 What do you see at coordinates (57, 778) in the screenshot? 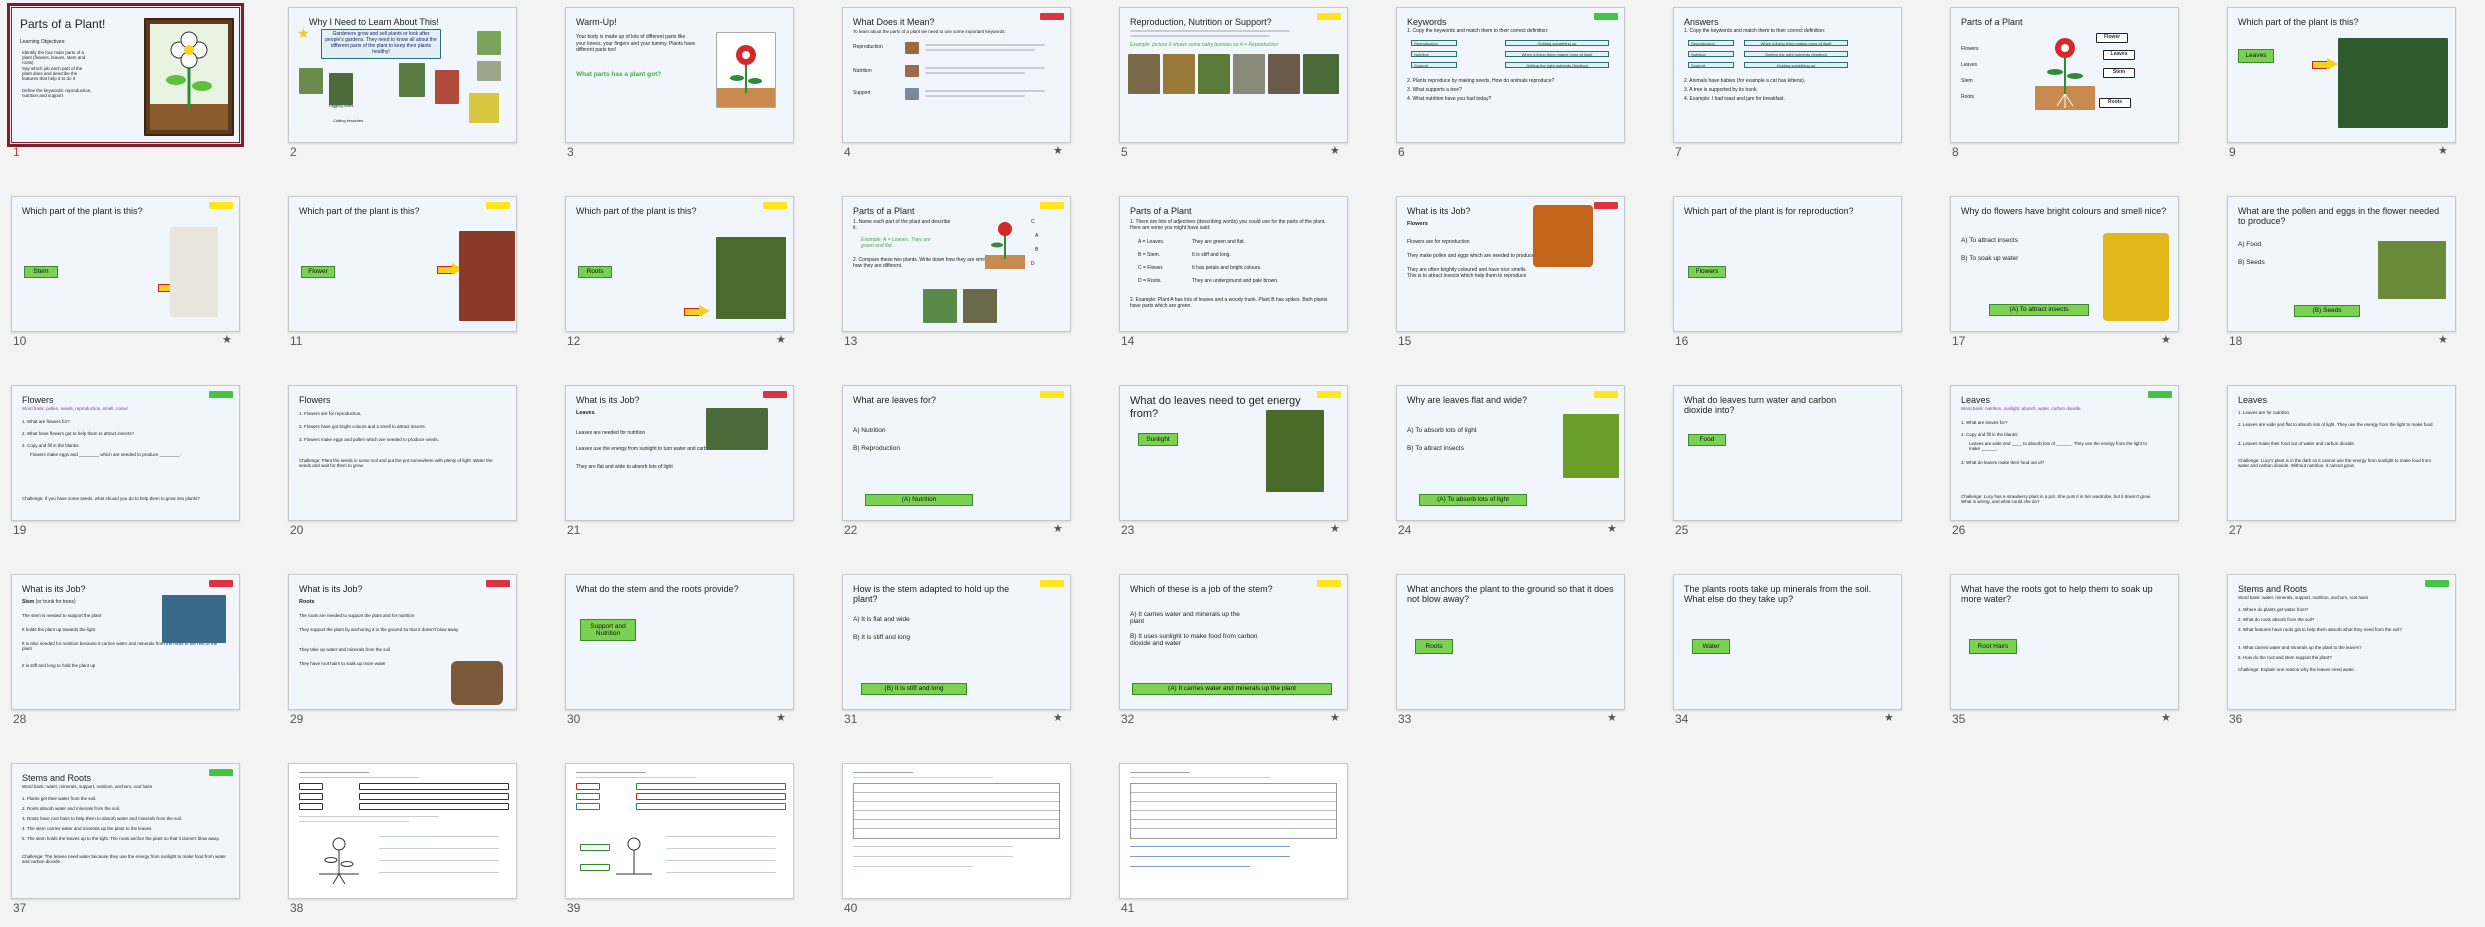
I see `slide-title: Stems and Roots` at bounding box center [57, 778].